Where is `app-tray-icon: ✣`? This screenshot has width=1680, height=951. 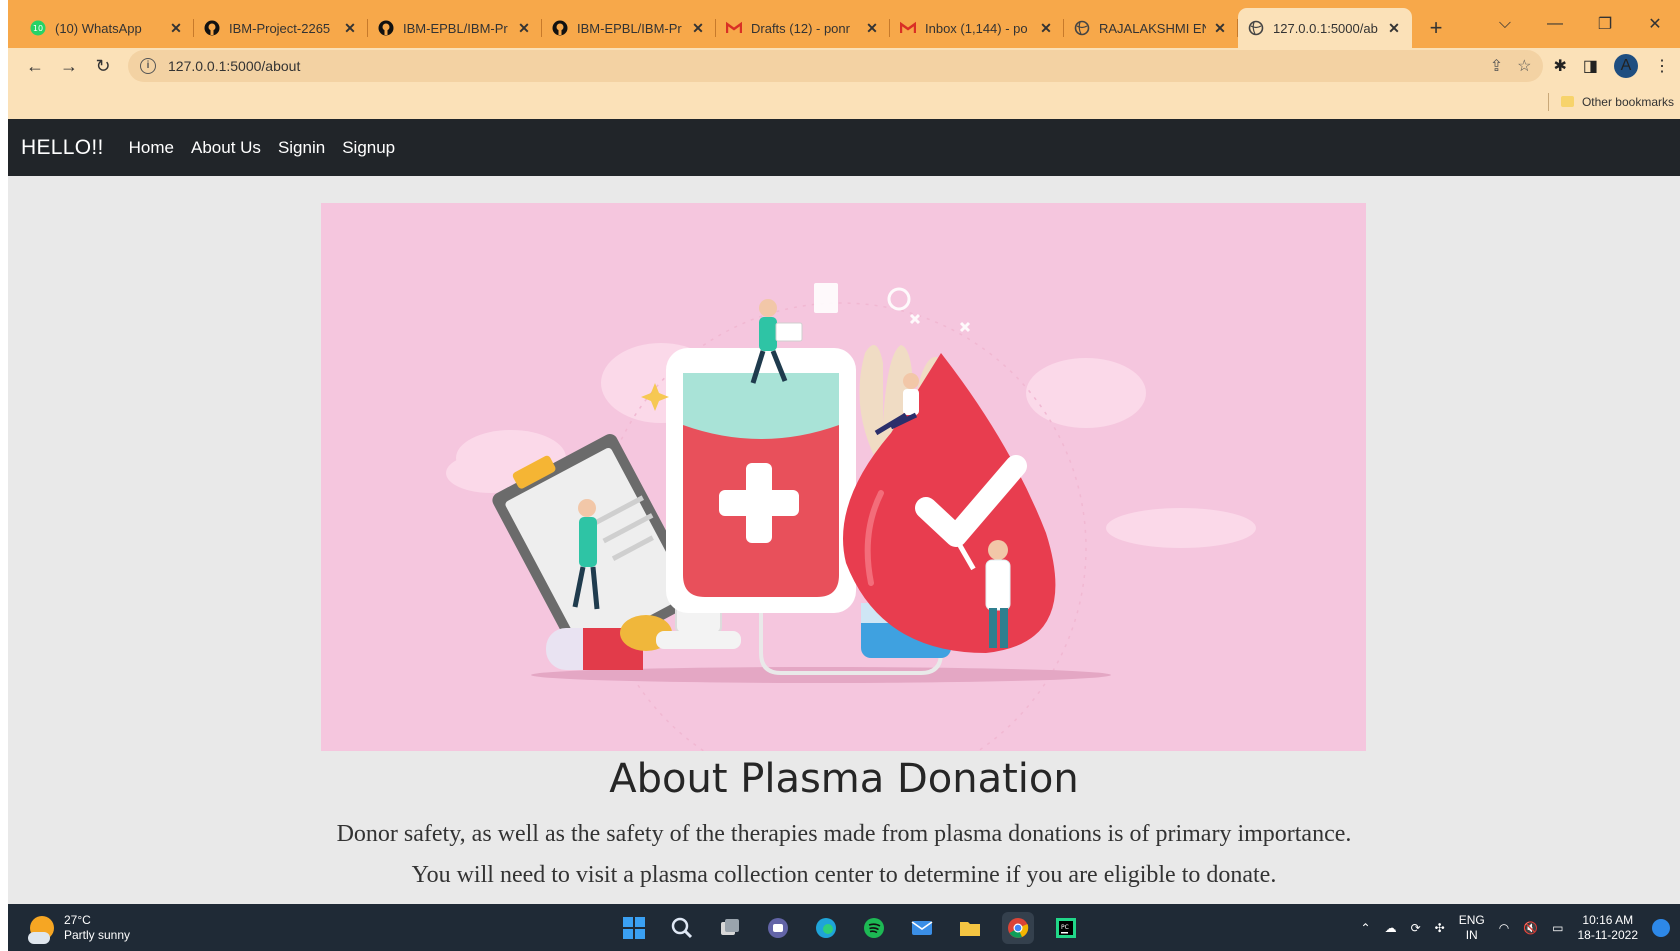
app-tray-icon: ✣ is located at coordinates (1440, 928).